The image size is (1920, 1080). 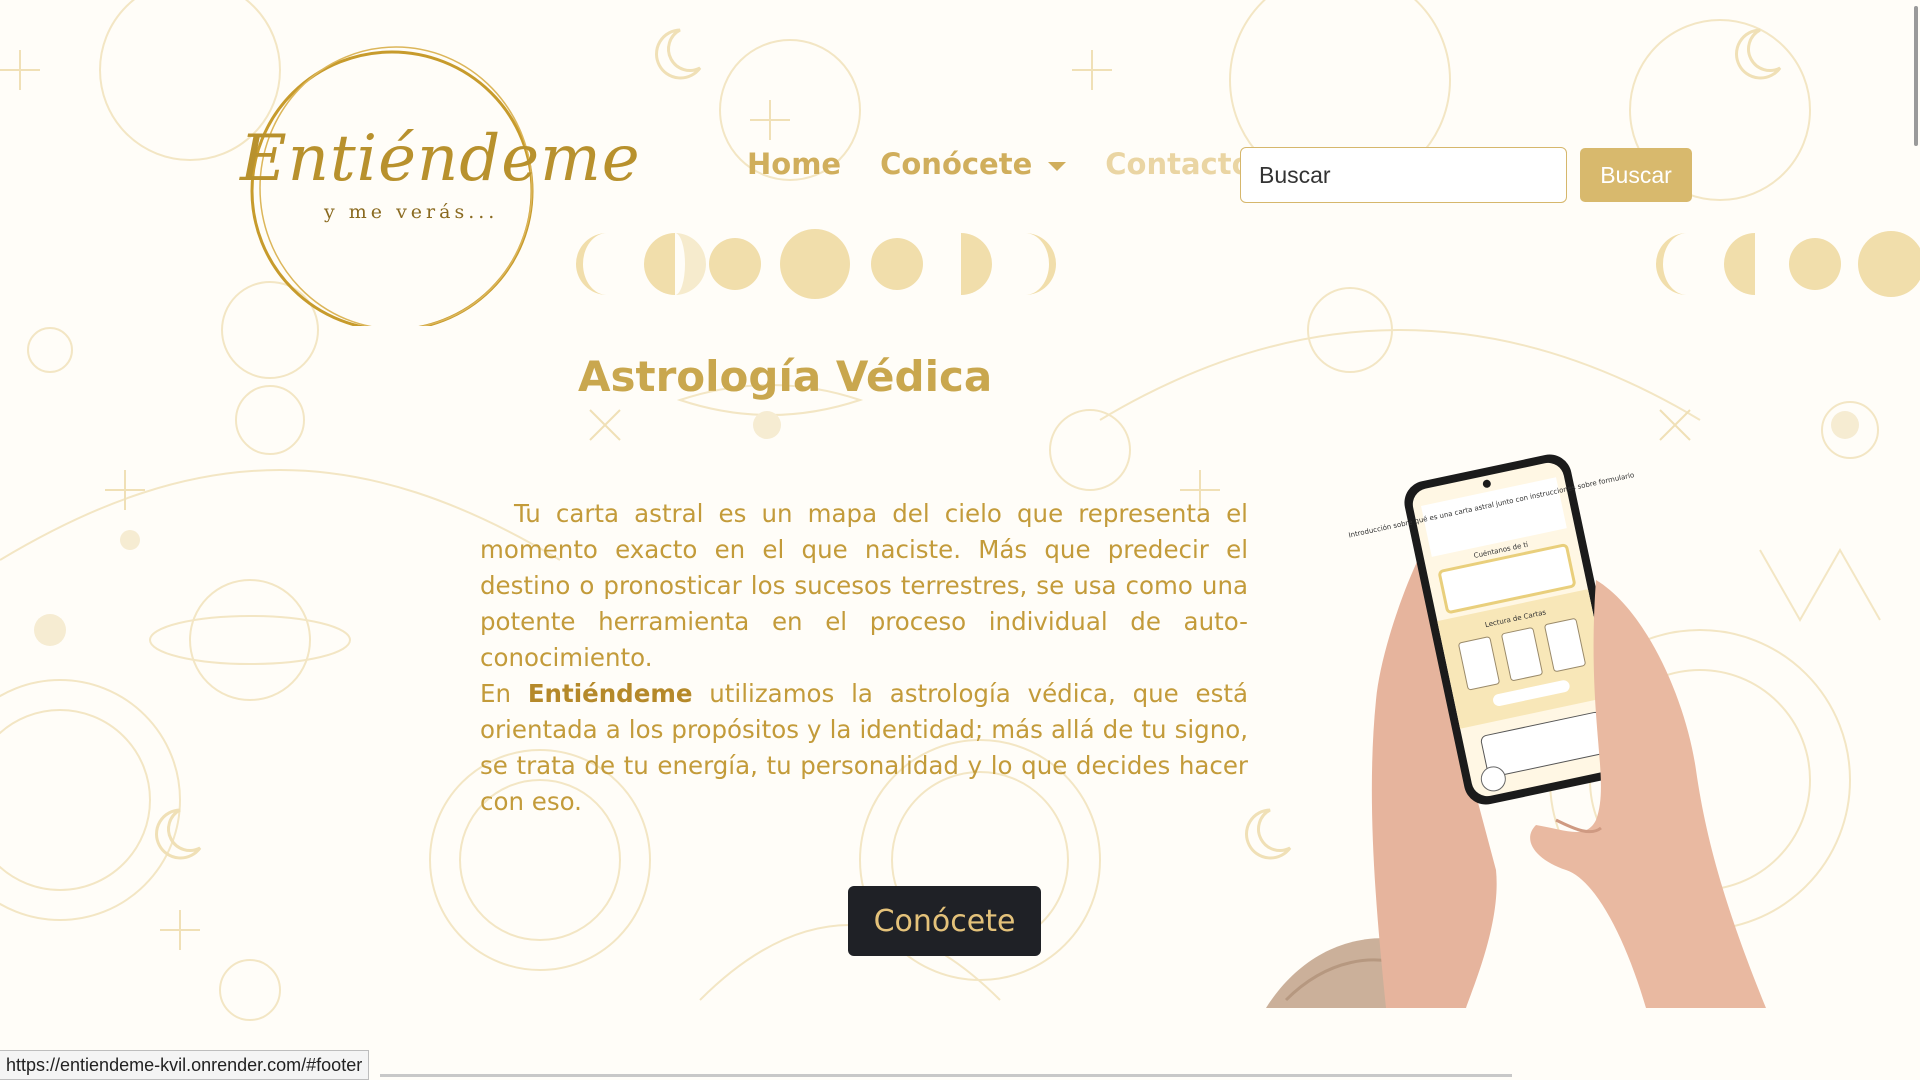 What do you see at coordinates (956, 164) in the screenshot?
I see `nav-conocete-label: Conócete` at bounding box center [956, 164].